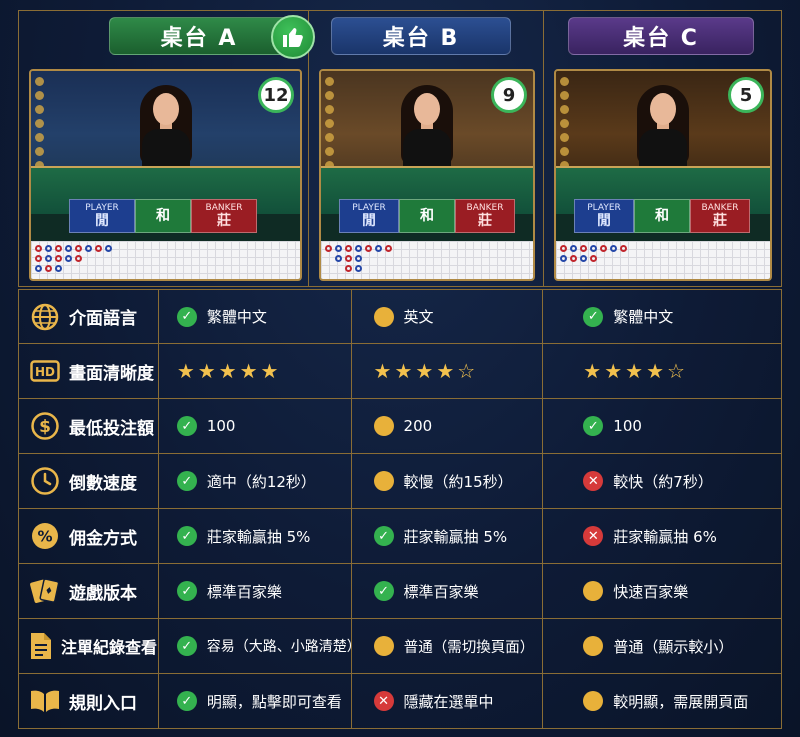 This screenshot has width=800, height=737. What do you see at coordinates (665, 536) in the screenshot?
I see `cell-text: 莊家輸贏抽 6%` at bounding box center [665, 536].